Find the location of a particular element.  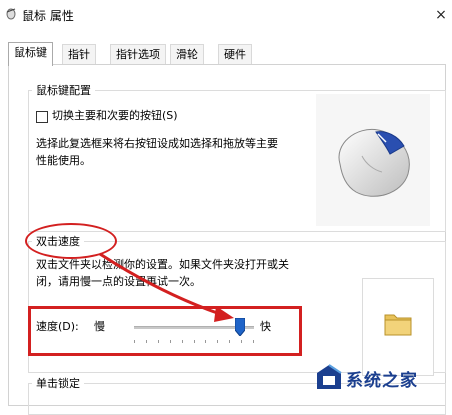

close-button: × is located at coordinates (441, 15).